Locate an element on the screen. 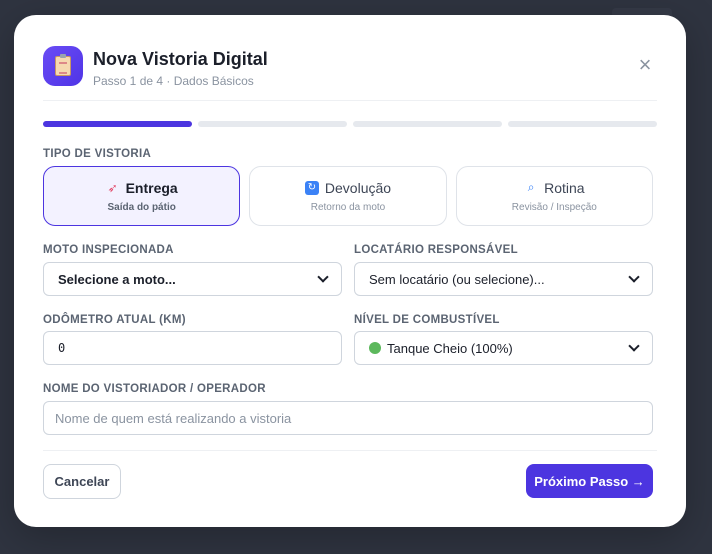 This screenshot has height=554, width=712. type-option-rotina: ⌕ Rotina Revisão / Inspeção is located at coordinates (554, 196).